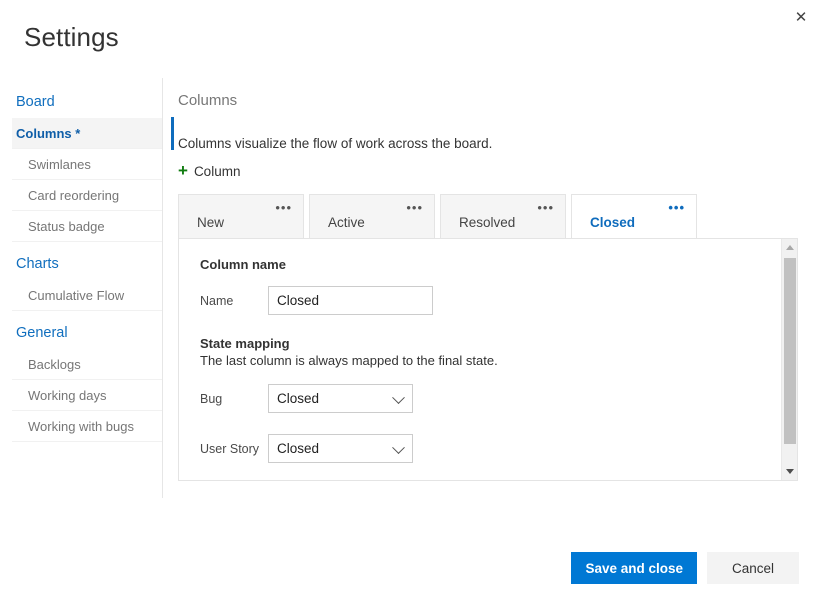 The image size is (824, 600). I want to click on sidebar-item-cumulative-flow: Cumulative Flow, so click(87, 295).